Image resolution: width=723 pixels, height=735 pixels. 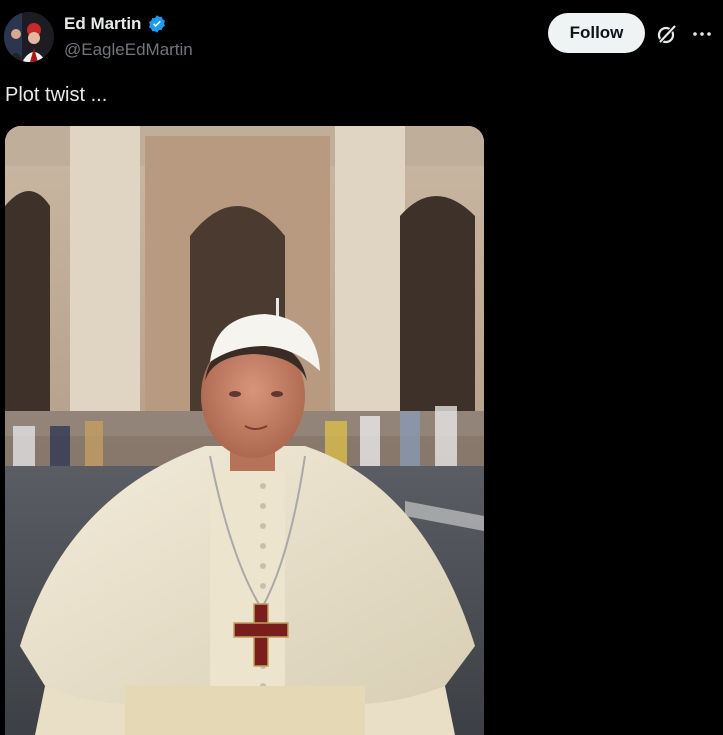 What do you see at coordinates (702, 34) in the screenshot?
I see `more-options-icon` at bounding box center [702, 34].